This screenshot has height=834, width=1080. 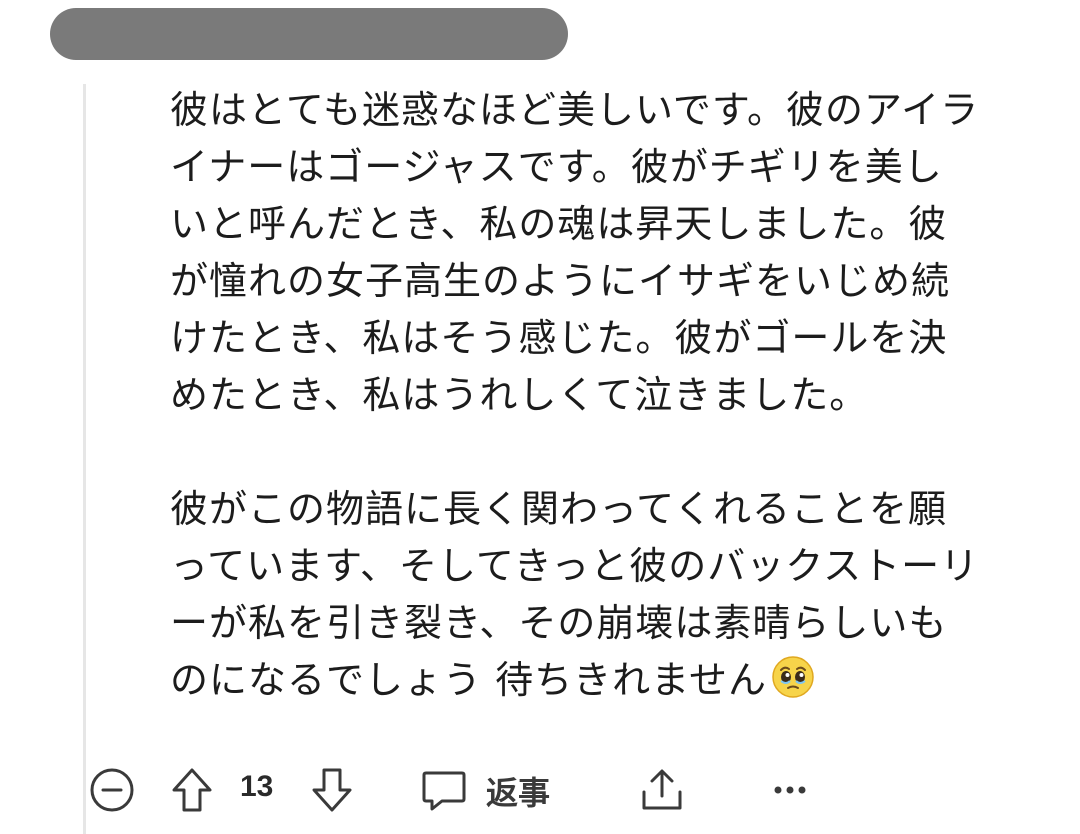 I want to click on pleading-face-emoji, so click(x=793, y=677).